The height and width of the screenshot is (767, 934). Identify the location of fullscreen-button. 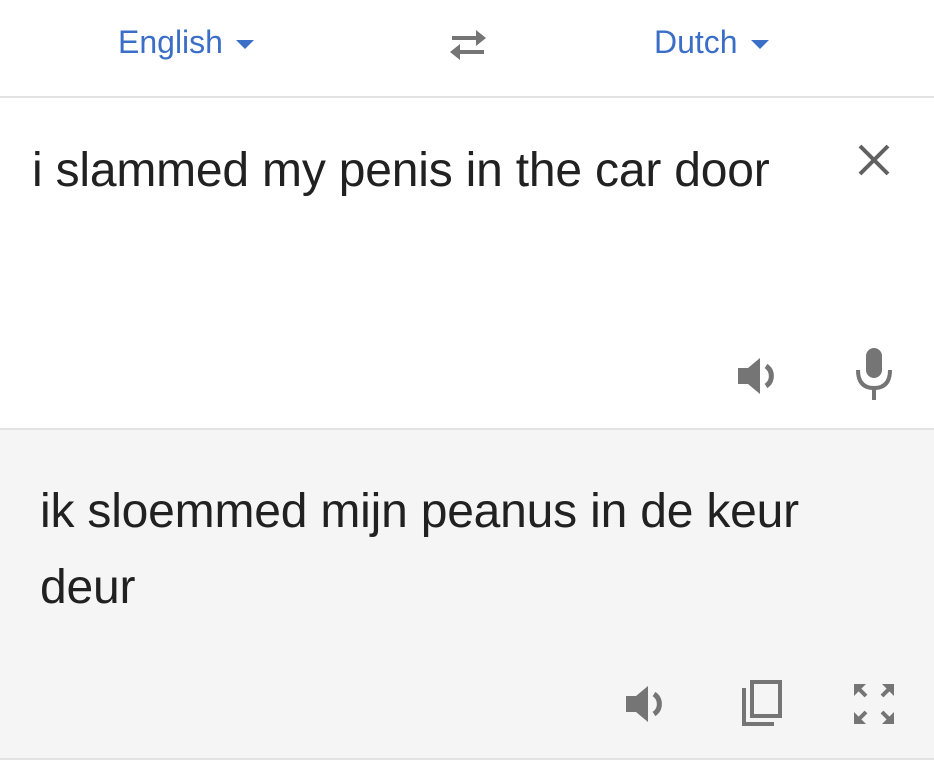
(874, 704).